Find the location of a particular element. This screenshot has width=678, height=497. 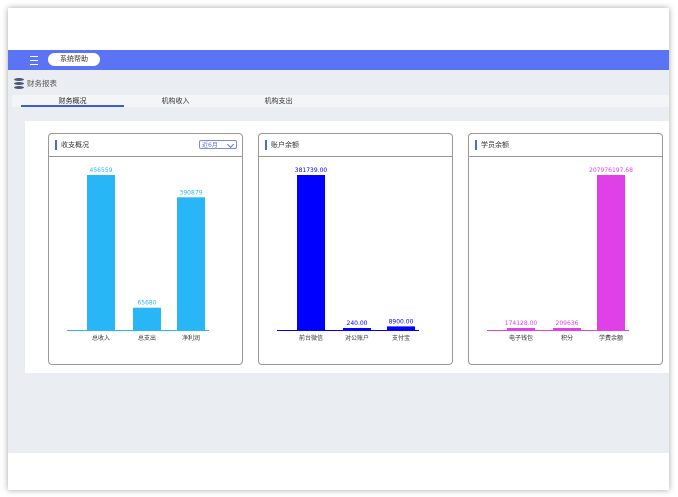

bar-value-label: 390879 is located at coordinates (191, 192).